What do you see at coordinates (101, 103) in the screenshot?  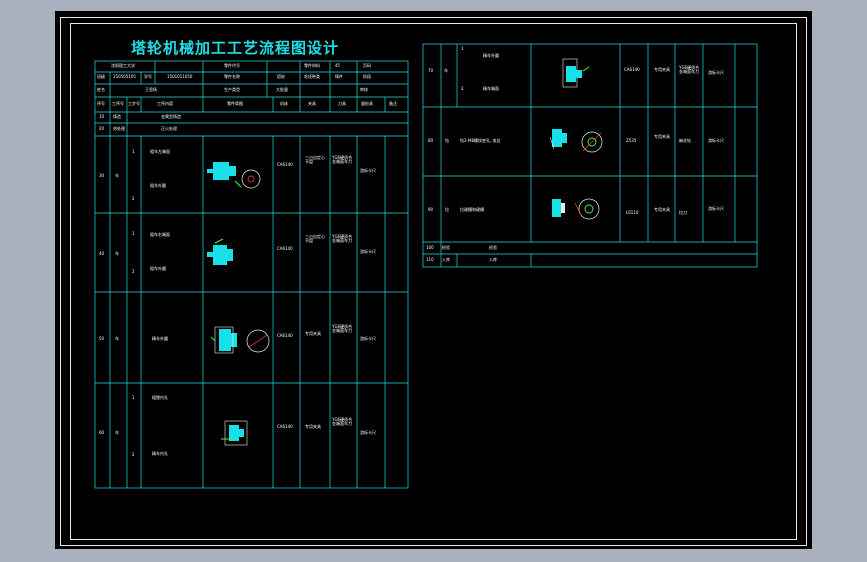 I see `col-seq: 序号` at bounding box center [101, 103].